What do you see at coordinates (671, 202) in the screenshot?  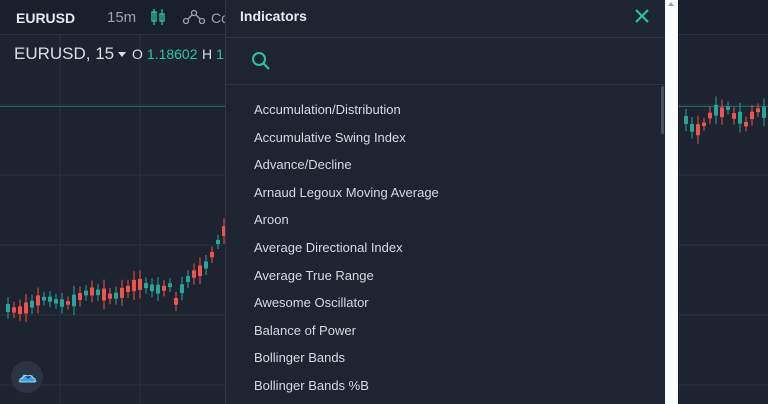 I see `scrollbar-track` at bounding box center [671, 202].